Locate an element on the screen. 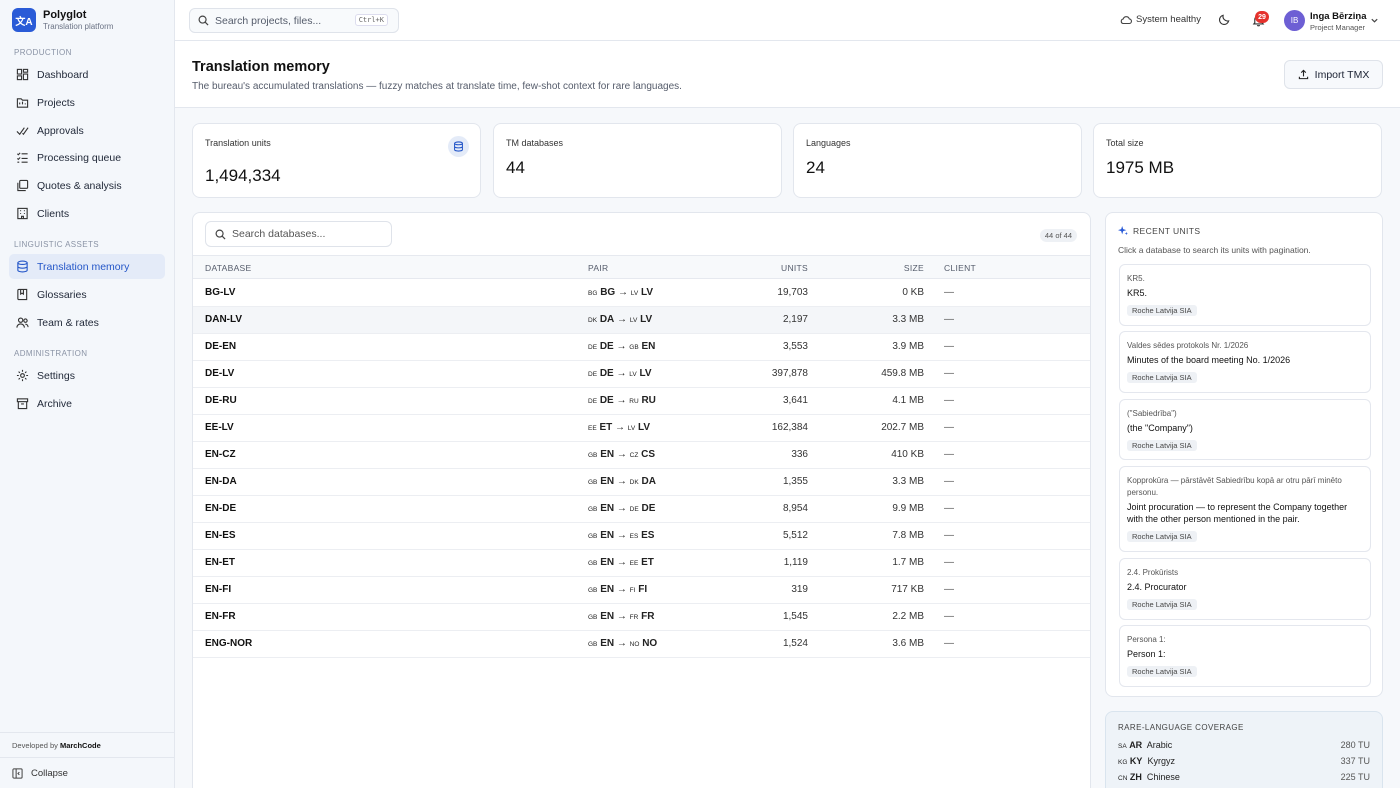 This screenshot has height=788, width=1400. sidebar-item-approvals: Approvals is located at coordinates (87, 130).